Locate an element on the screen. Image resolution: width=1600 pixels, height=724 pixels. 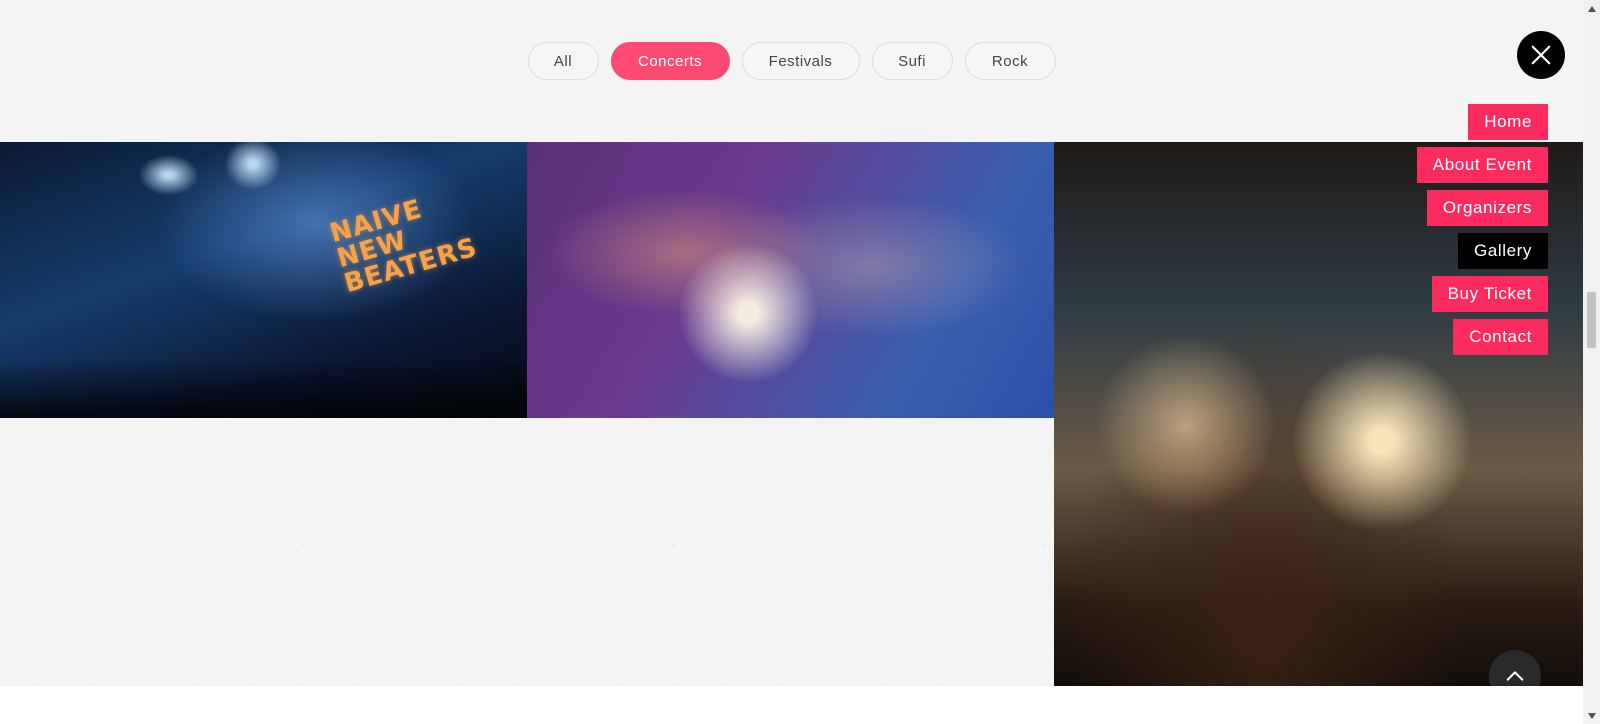
chevron-up-icon is located at coordinates (1515, 676).